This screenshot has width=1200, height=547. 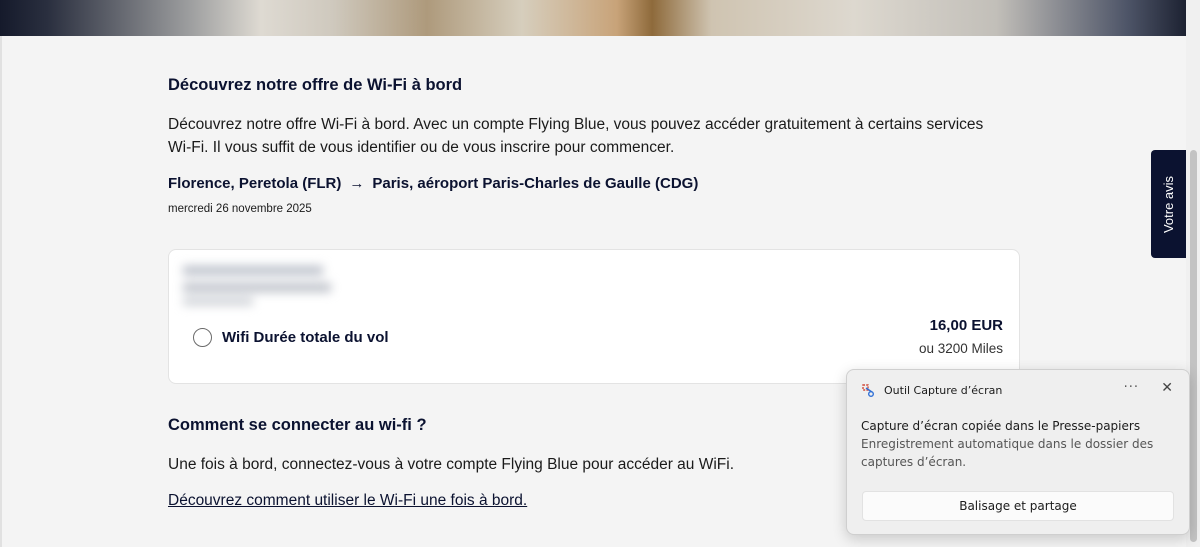 What do you see at coordinates (255, 183) in the screenshot?
I see `route-origin: Florence, Peretola (FLR)` at bounding box center [255, 183].